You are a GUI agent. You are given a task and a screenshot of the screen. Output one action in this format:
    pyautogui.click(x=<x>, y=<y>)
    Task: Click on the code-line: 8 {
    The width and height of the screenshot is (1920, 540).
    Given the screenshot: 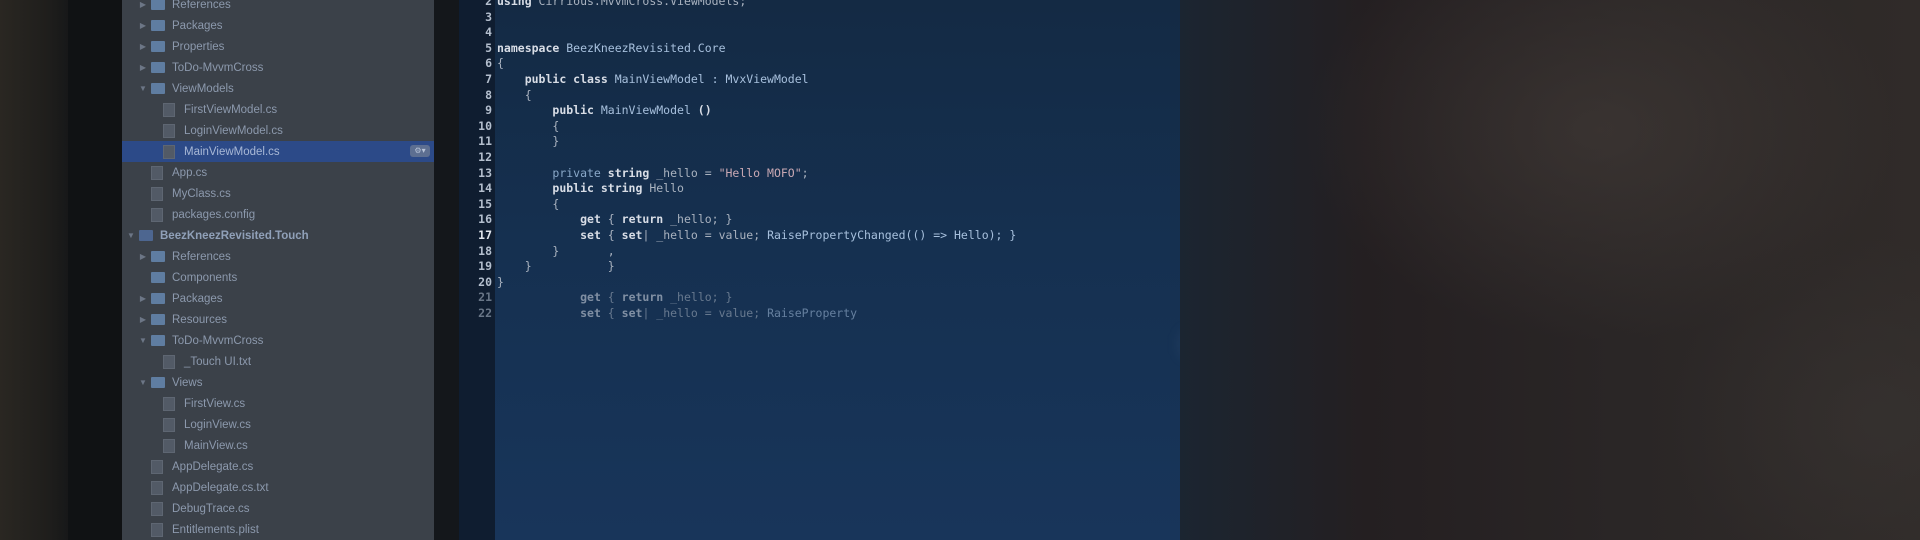 What is the action you would take?
    pyautogui.click(x=737, y=96)
    